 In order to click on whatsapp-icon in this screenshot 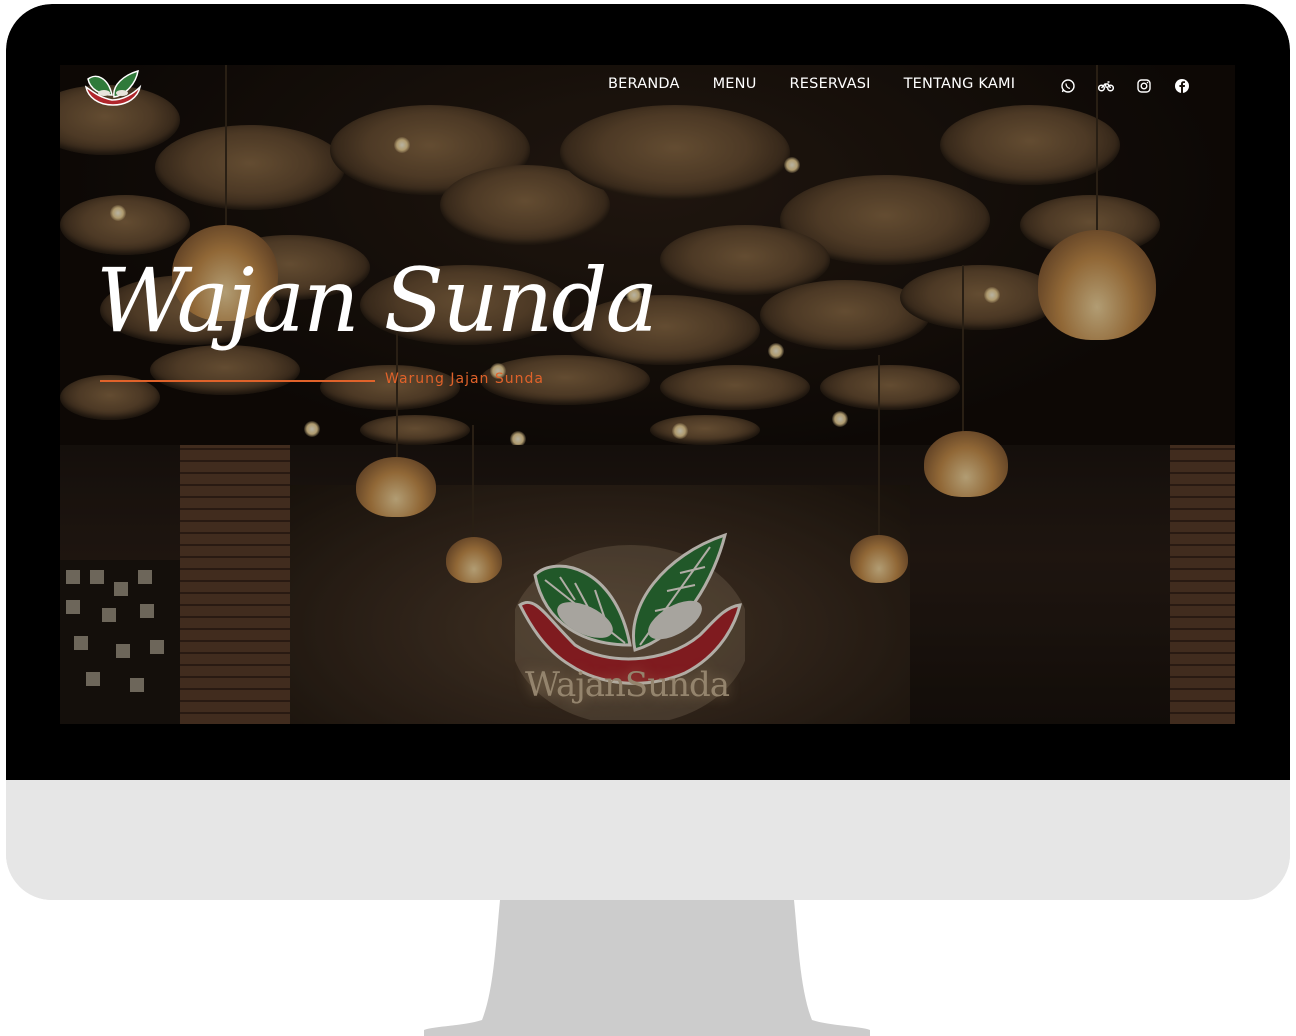, I will do `click(1068, 86)`.